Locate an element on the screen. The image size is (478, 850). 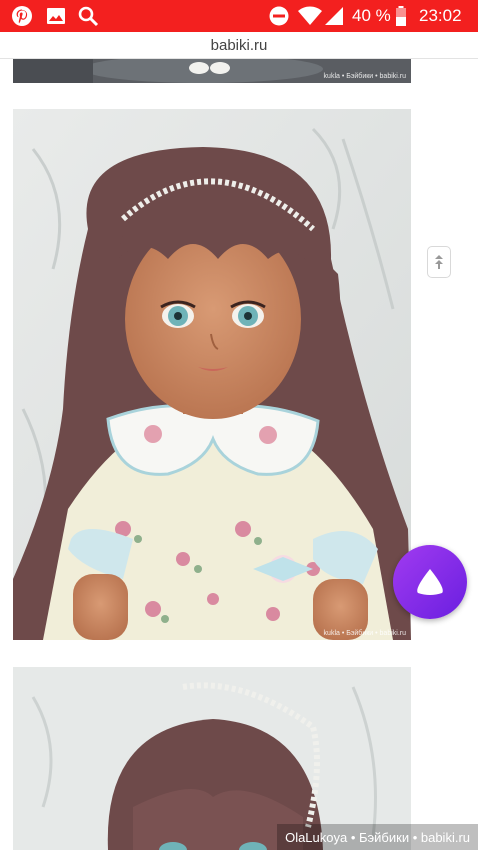
voice-assistant-button is located at coordinates (430, 582).